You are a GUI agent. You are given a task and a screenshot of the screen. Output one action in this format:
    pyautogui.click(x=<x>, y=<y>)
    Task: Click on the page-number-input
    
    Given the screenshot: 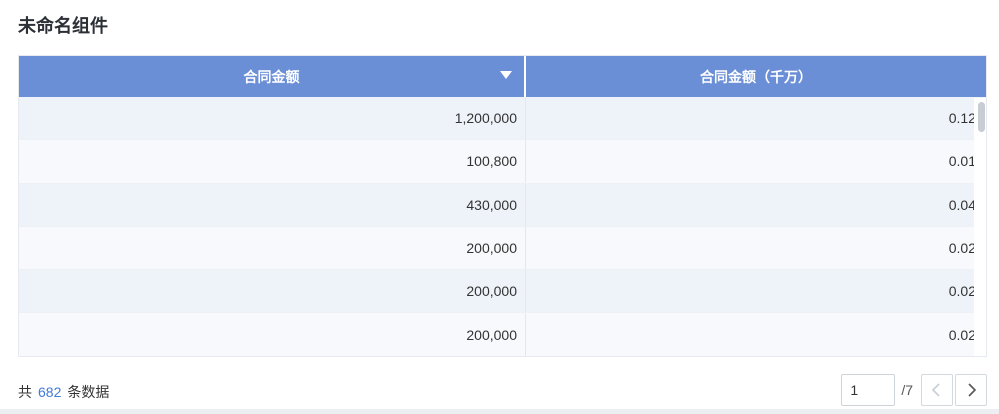 What is the action you would take?
    pyautogui.click(x=868, y=390)
    